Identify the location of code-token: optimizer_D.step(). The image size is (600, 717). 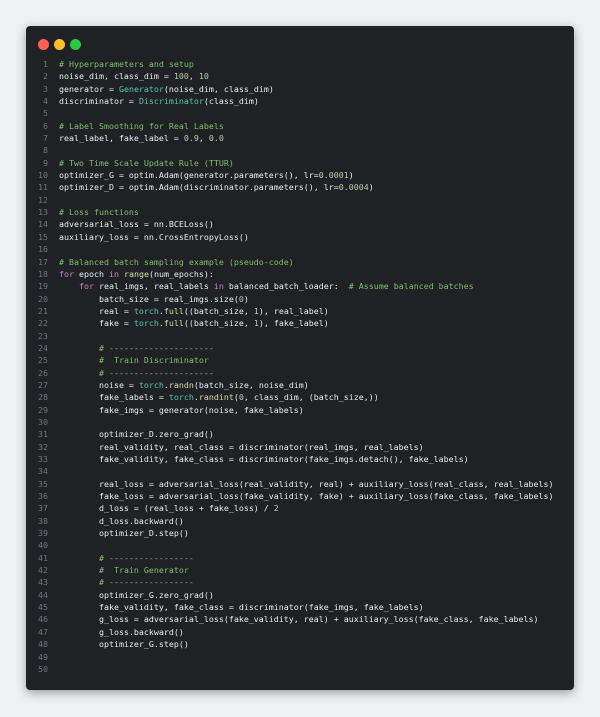
(124, 533).